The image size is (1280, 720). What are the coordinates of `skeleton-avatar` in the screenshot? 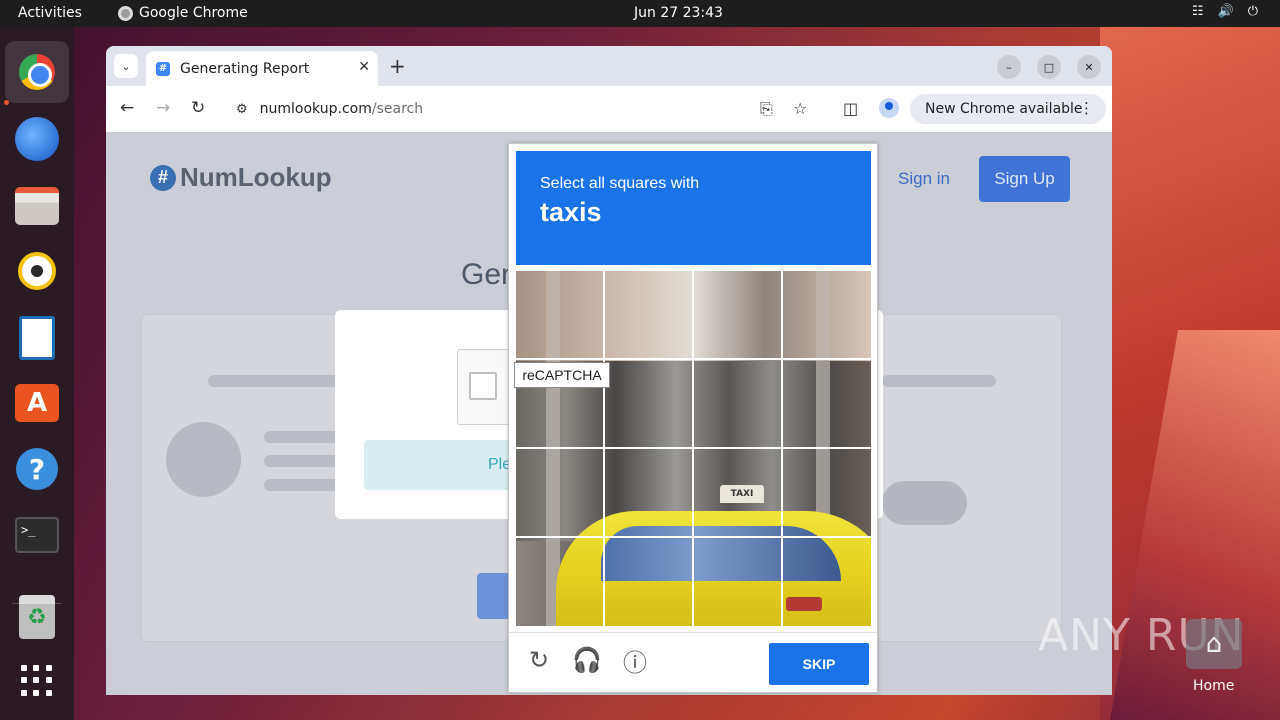 It's located at (203, 459).